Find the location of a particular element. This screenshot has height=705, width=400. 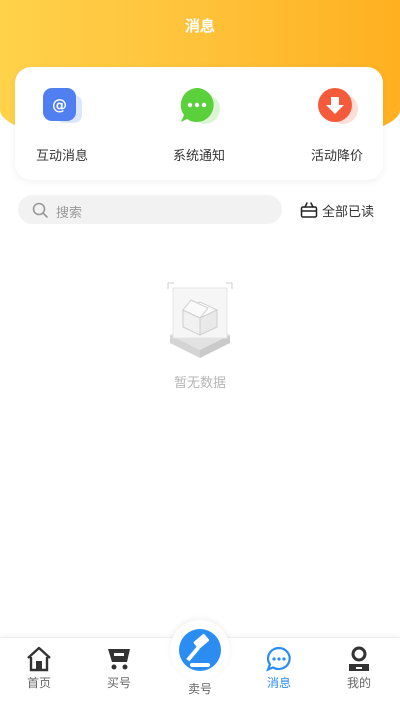

tab-buy: 买号 is located at coordinates (119, 668).